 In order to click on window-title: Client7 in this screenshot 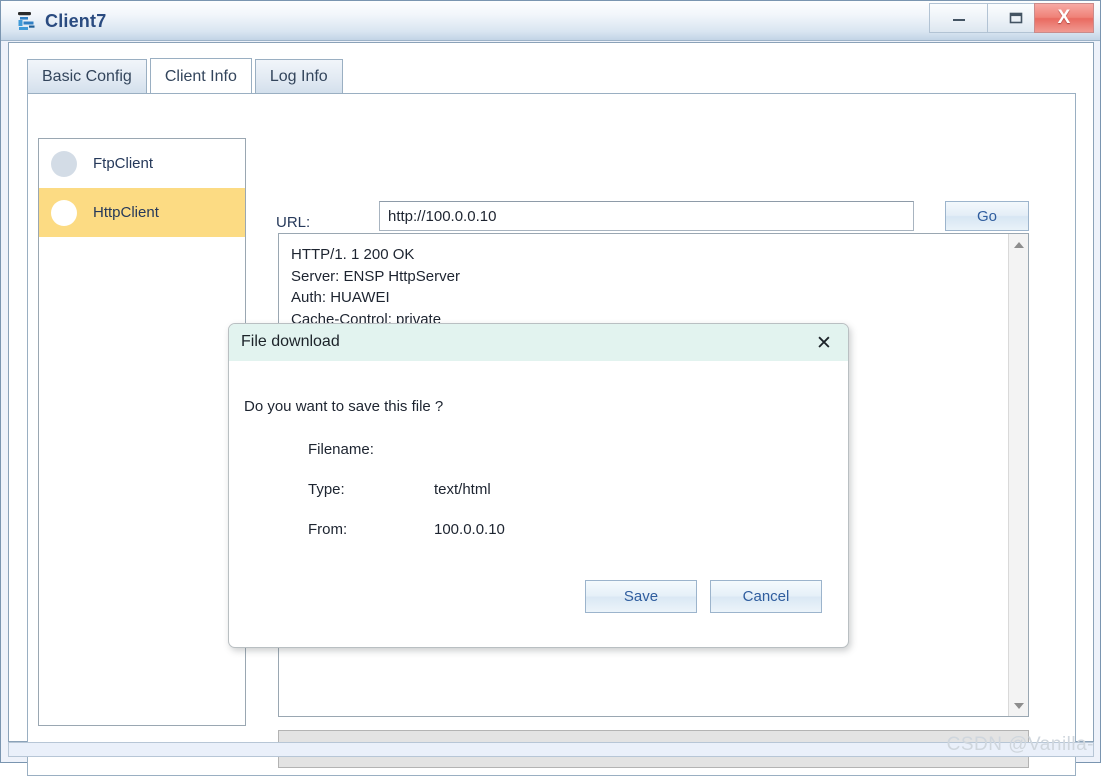, I will do `click(76, 21)`.